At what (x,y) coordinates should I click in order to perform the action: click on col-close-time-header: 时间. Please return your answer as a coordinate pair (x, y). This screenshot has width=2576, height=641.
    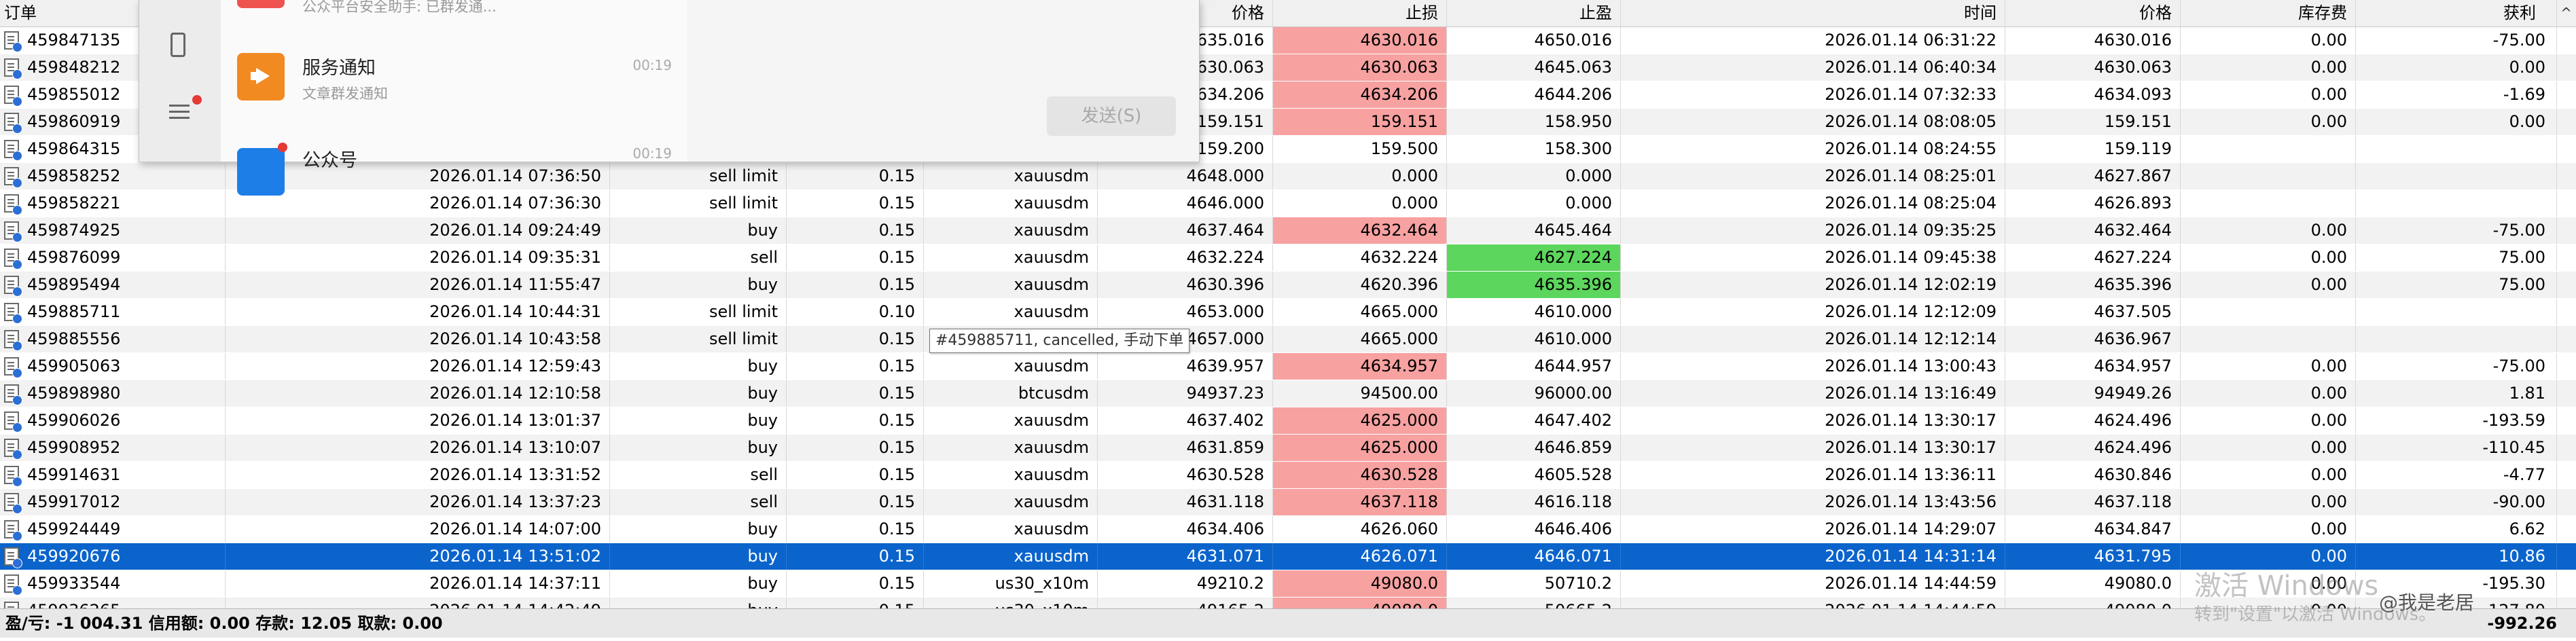
    Looking at the image, I should click on (1813, 13).